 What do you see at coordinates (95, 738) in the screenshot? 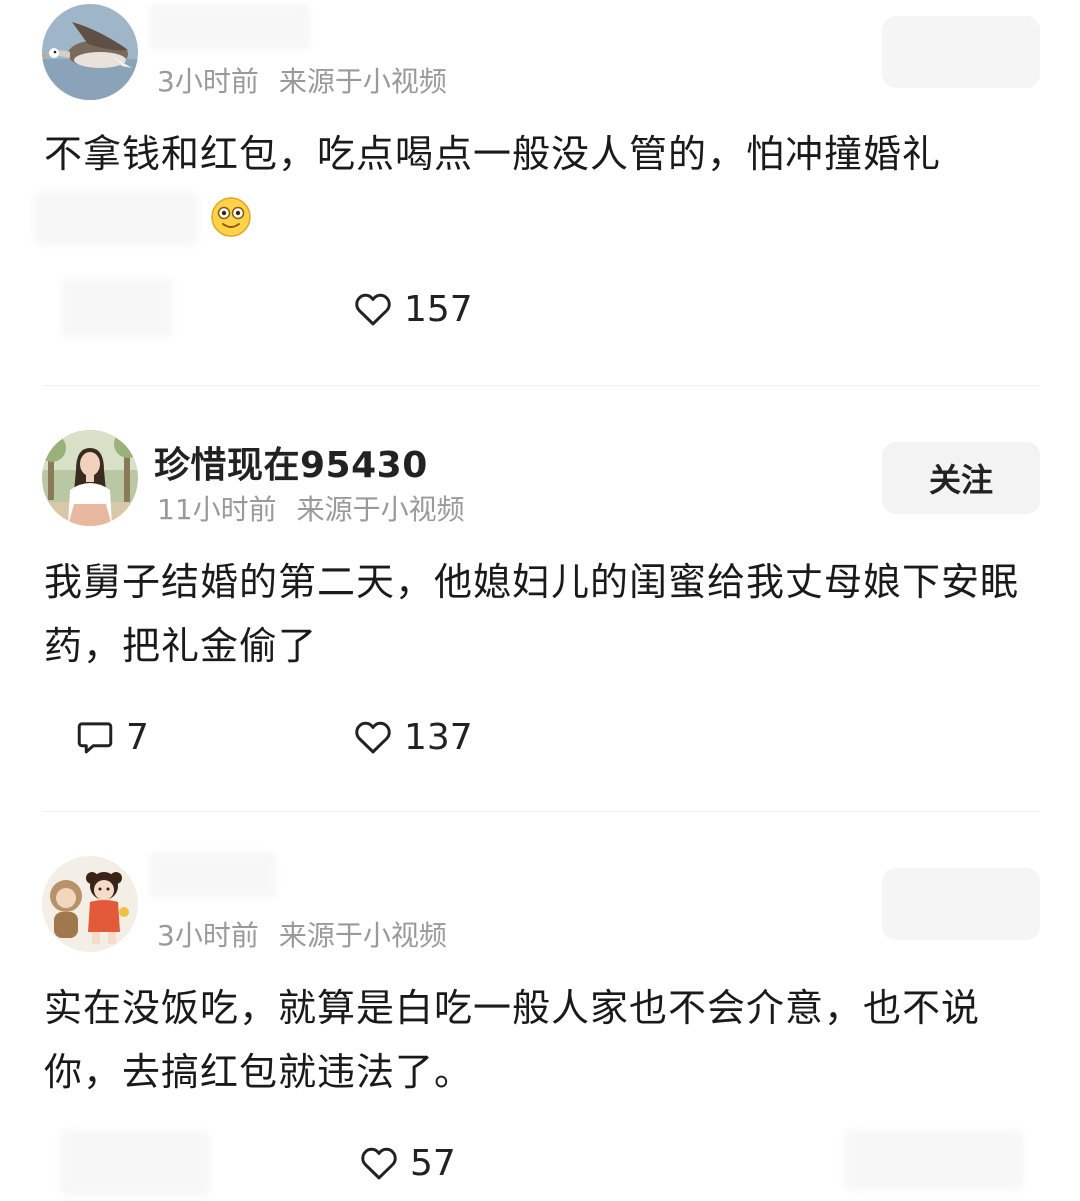
I see `comment-bubble-icon` at bounding box center [95, 738].